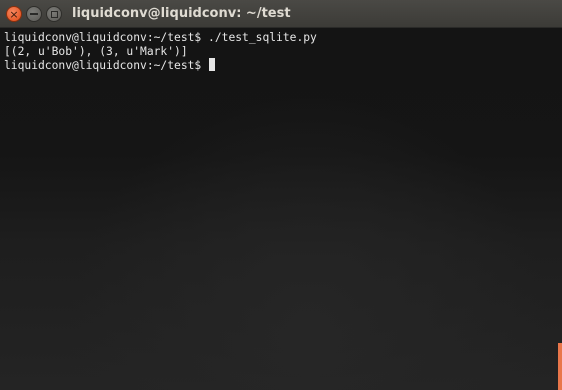 Image resolution: width=562 pixels, height=390 pixels. I want to click on prompt-text: liquidconv@liquidconv:~/test$, so click(106, 65).